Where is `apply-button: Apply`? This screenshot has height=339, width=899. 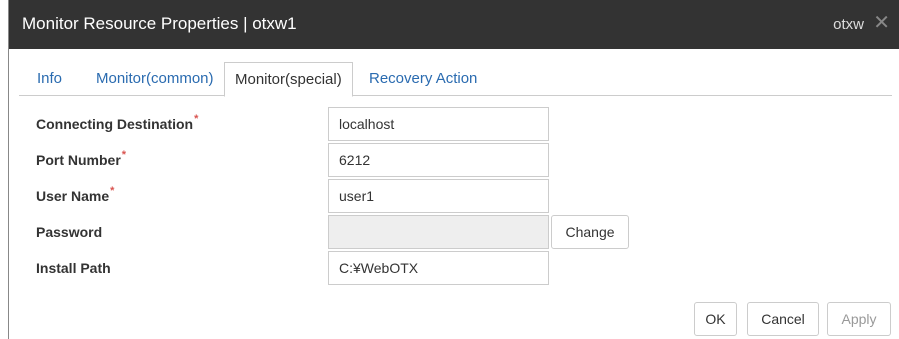
apply-button: Apply is located at coordinates (859, 319).